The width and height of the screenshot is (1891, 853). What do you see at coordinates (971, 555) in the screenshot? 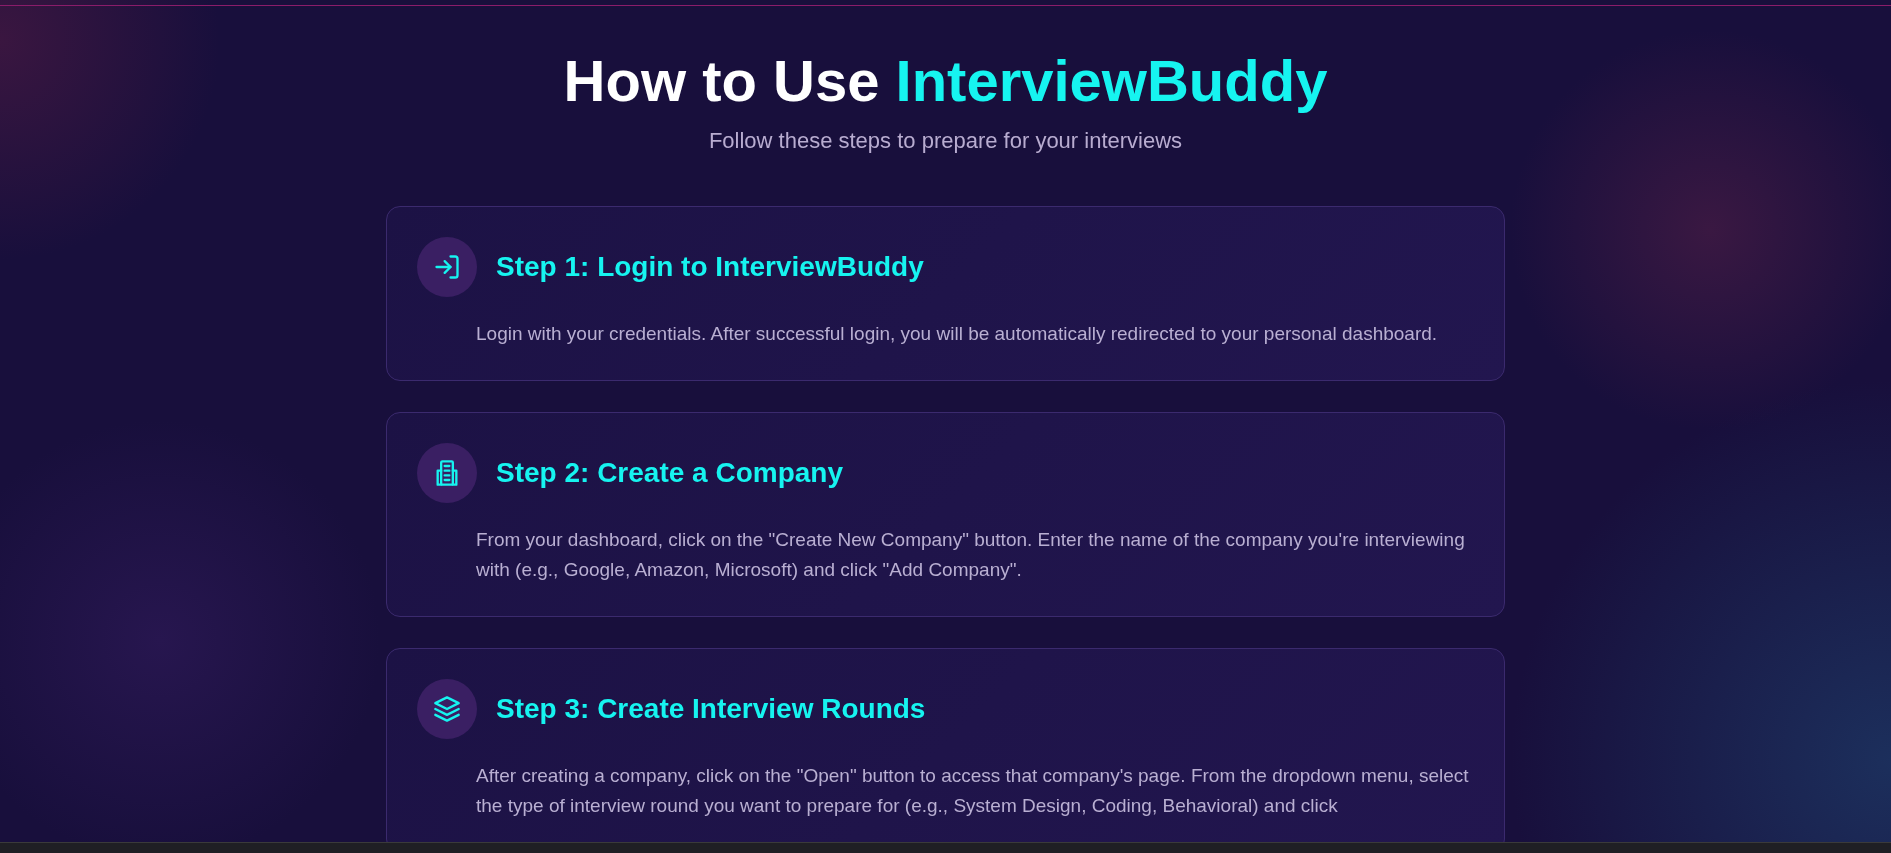
I see `step-description: From your dashboard, click on the "Create New Company" button. Enter the name of the company you're interviewing with (e.g., Google, Amazon, Microsoft) and click "Add Company".` at bounding box center [971, 555].